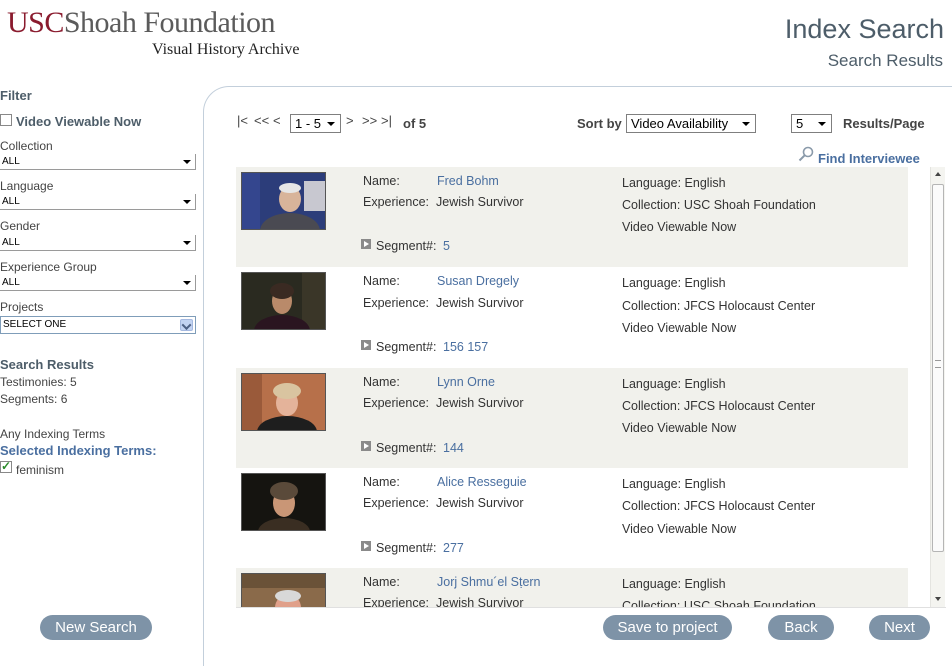  I want to click on next-pages-icon: >>, so click(369, 120).